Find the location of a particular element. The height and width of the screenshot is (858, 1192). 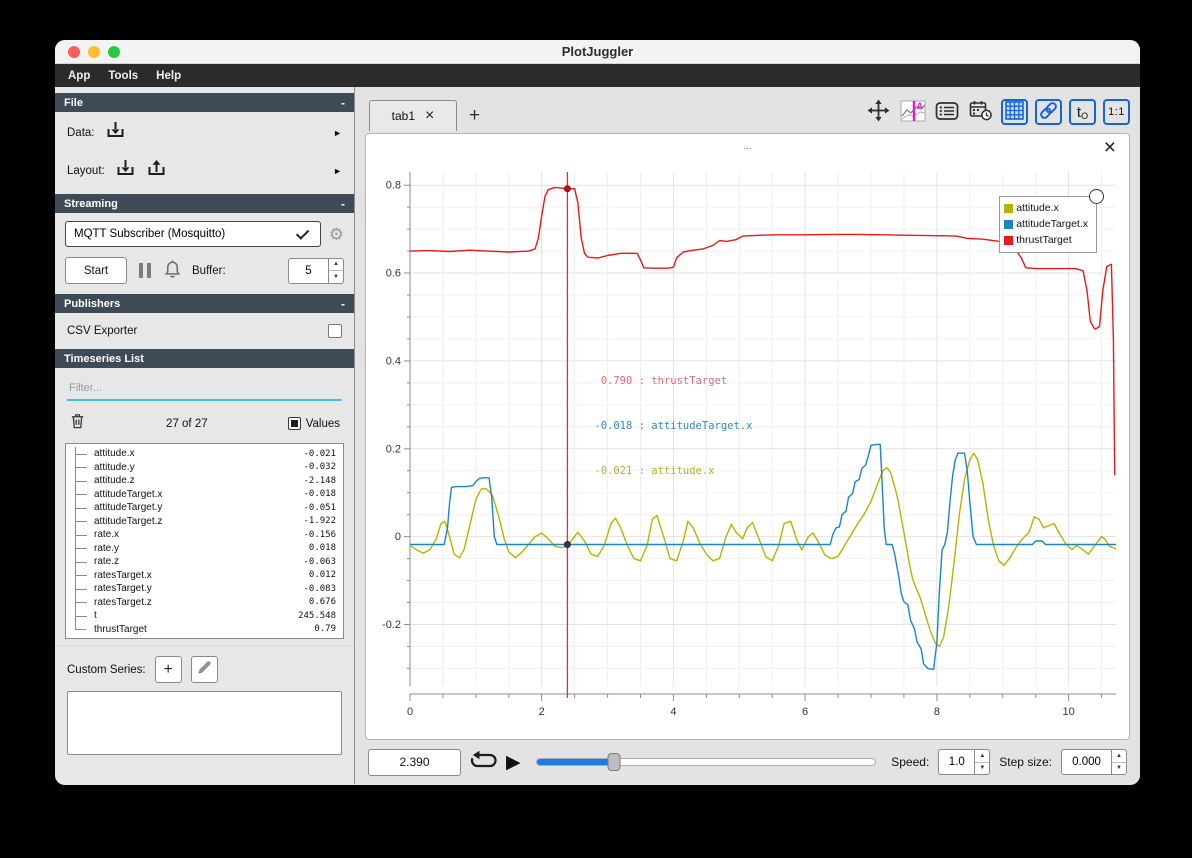

buffer-value: 5 is located at coordinates (308, 270).